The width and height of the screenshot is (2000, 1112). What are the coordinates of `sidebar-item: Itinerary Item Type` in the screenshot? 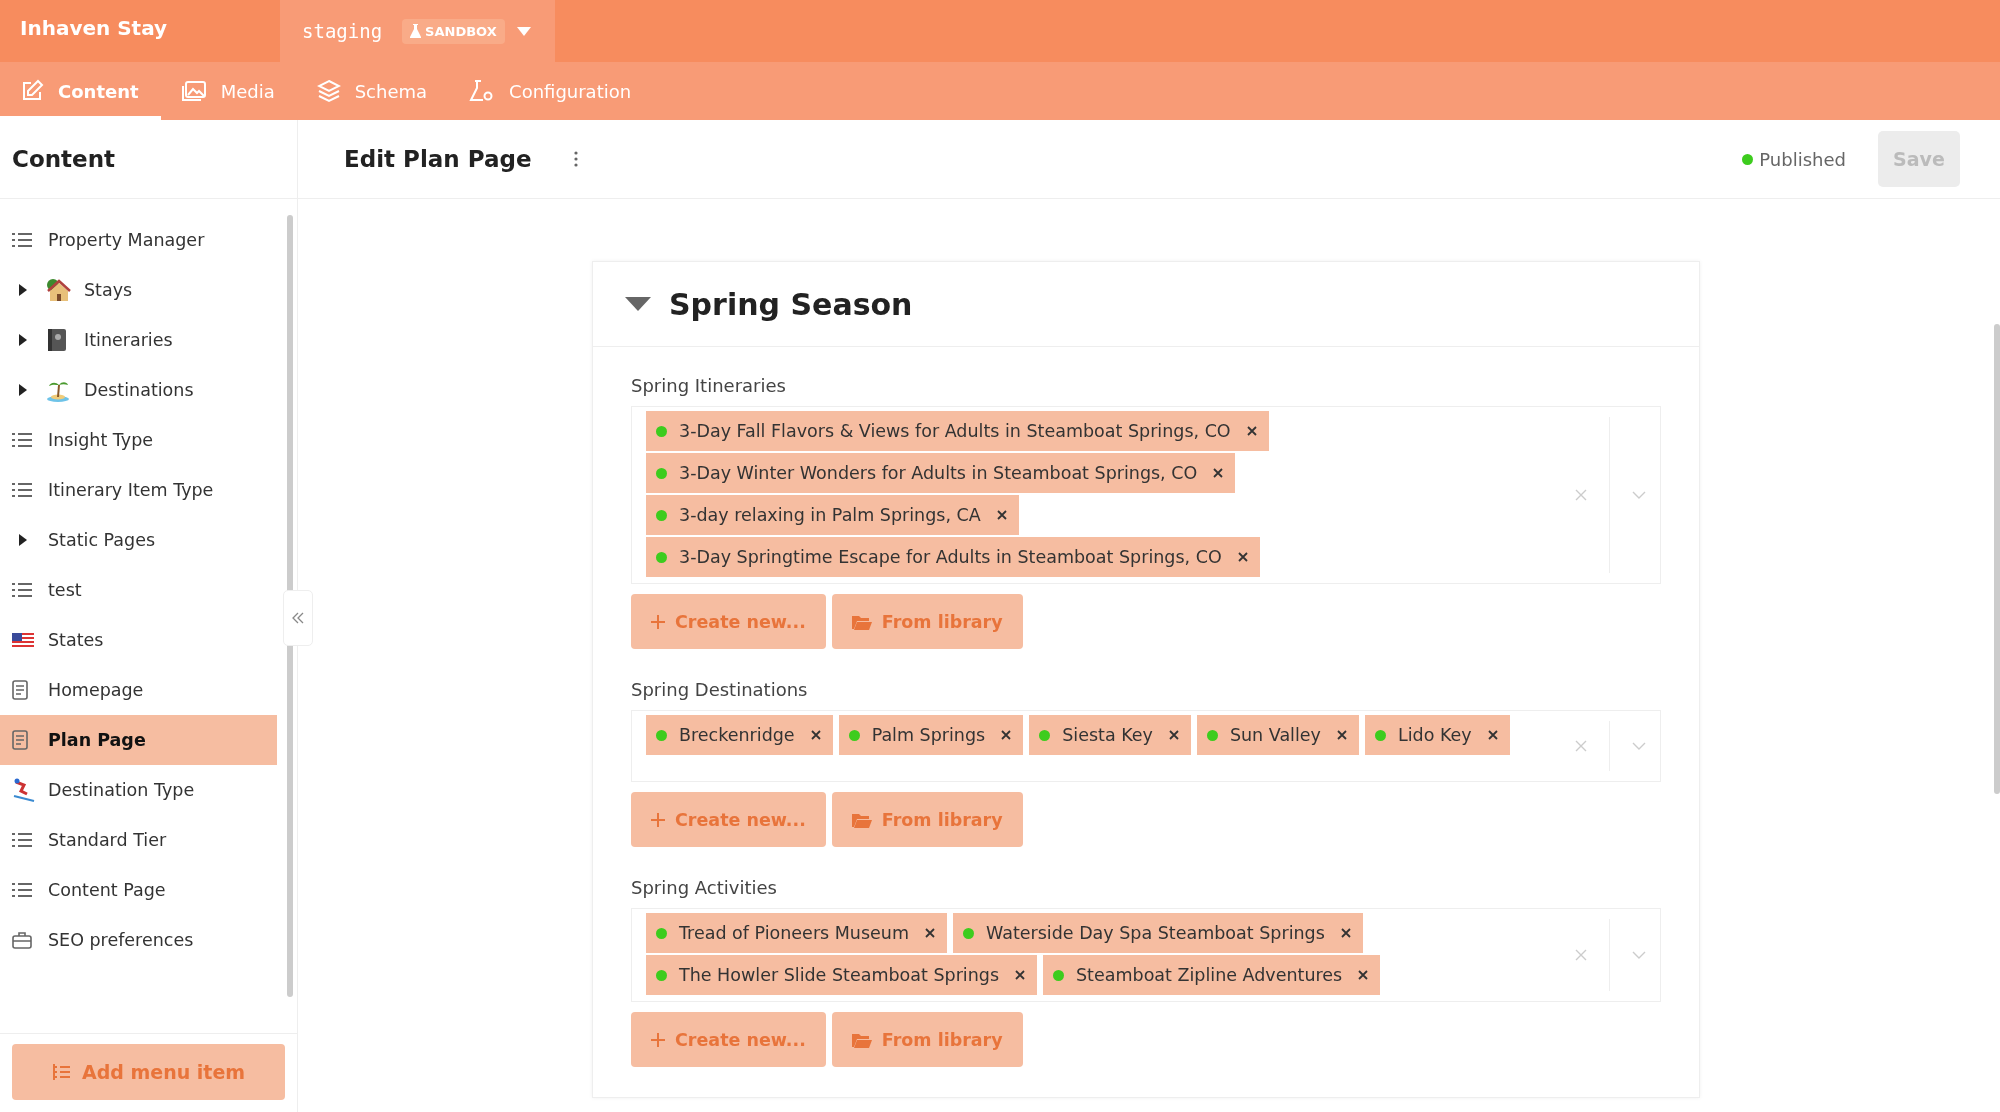 It's located at (138, 490).